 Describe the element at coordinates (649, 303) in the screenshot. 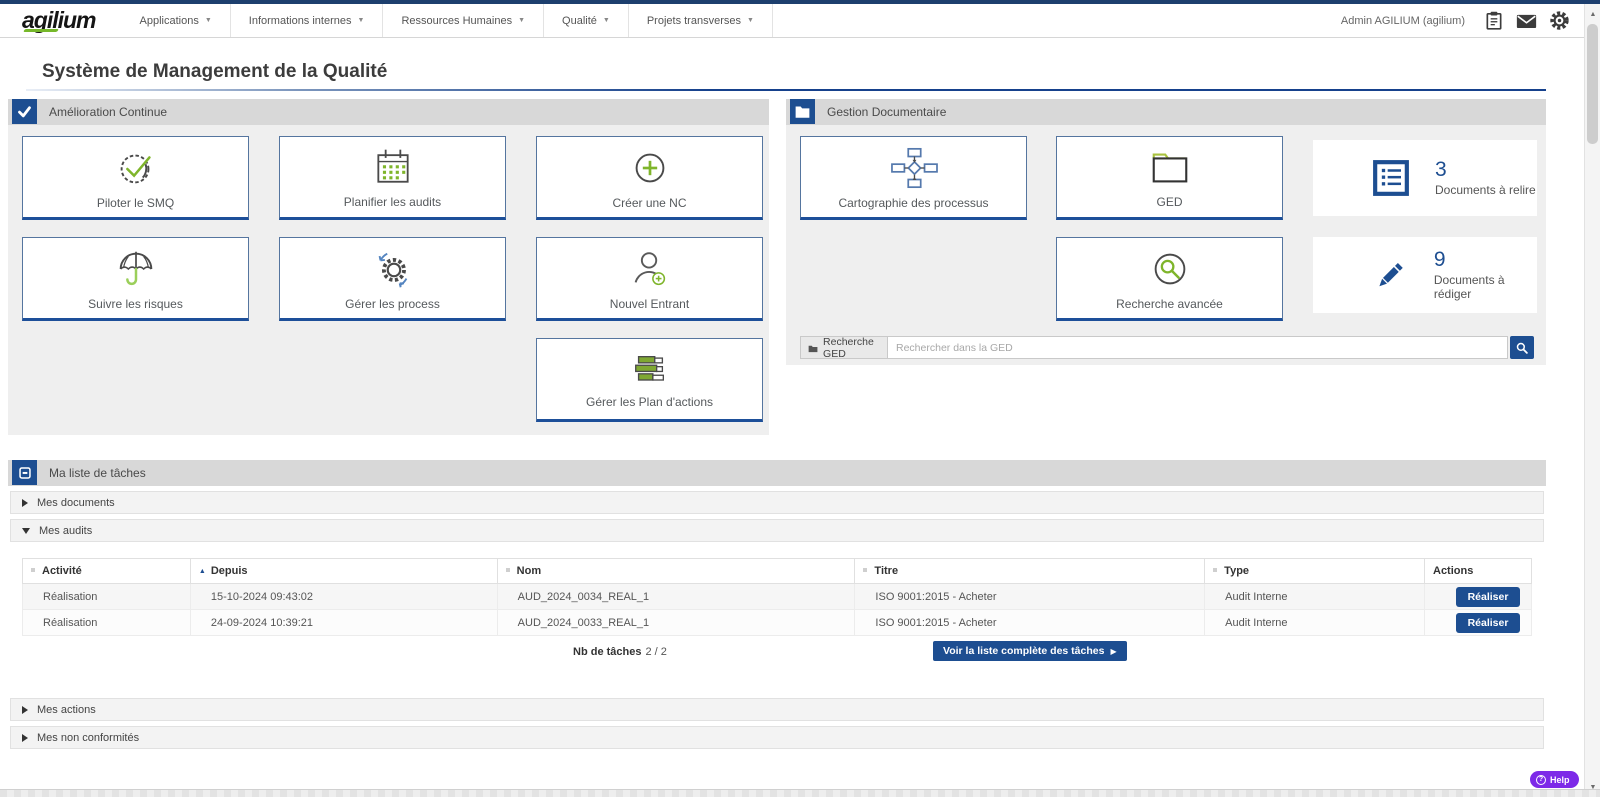

I see `tile-label: Nouvel Entrant` at that location.